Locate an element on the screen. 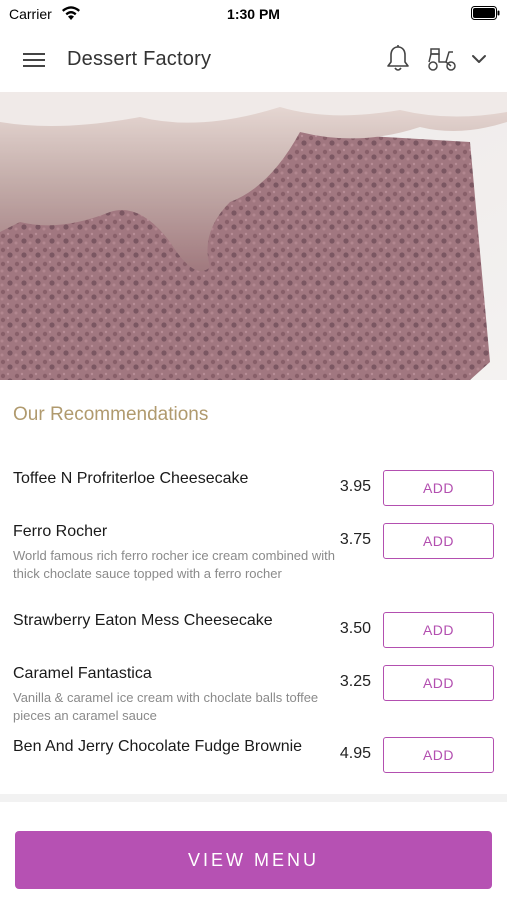  menu-icon is located at coordinates (34, 60).